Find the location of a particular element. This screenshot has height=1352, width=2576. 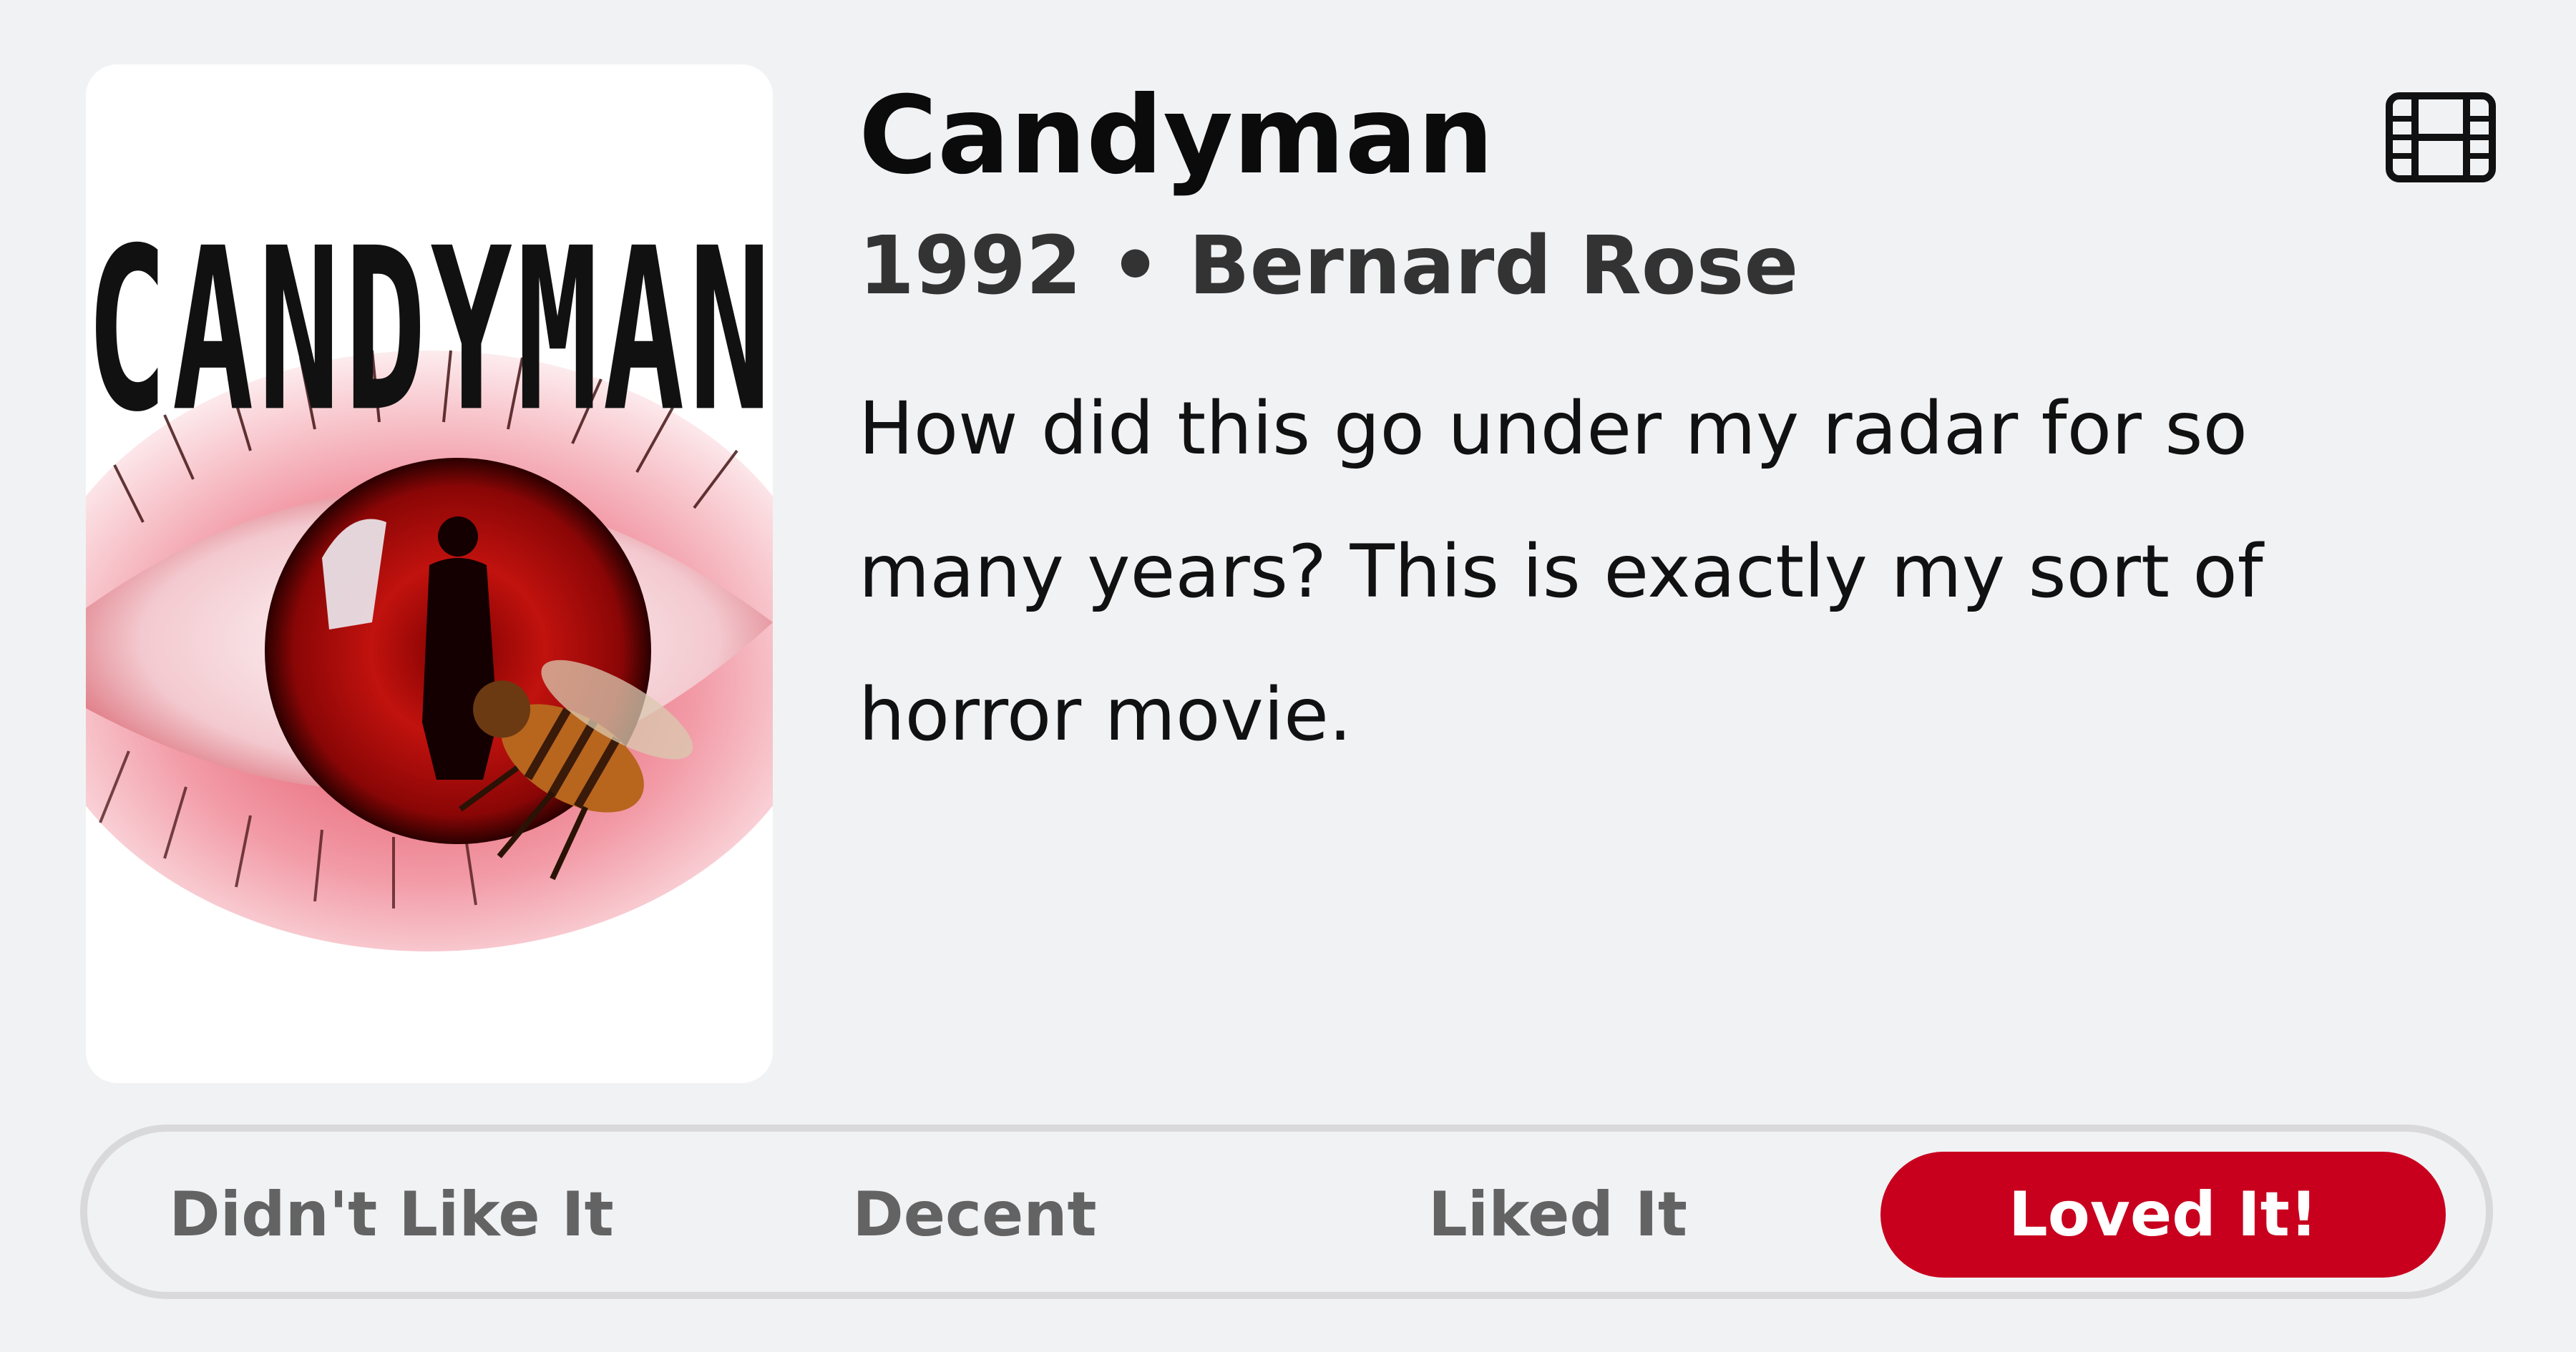

rating-selector: Didn't Like It Decent Liked It Loved It! is located at coordinates (1286, 1212).